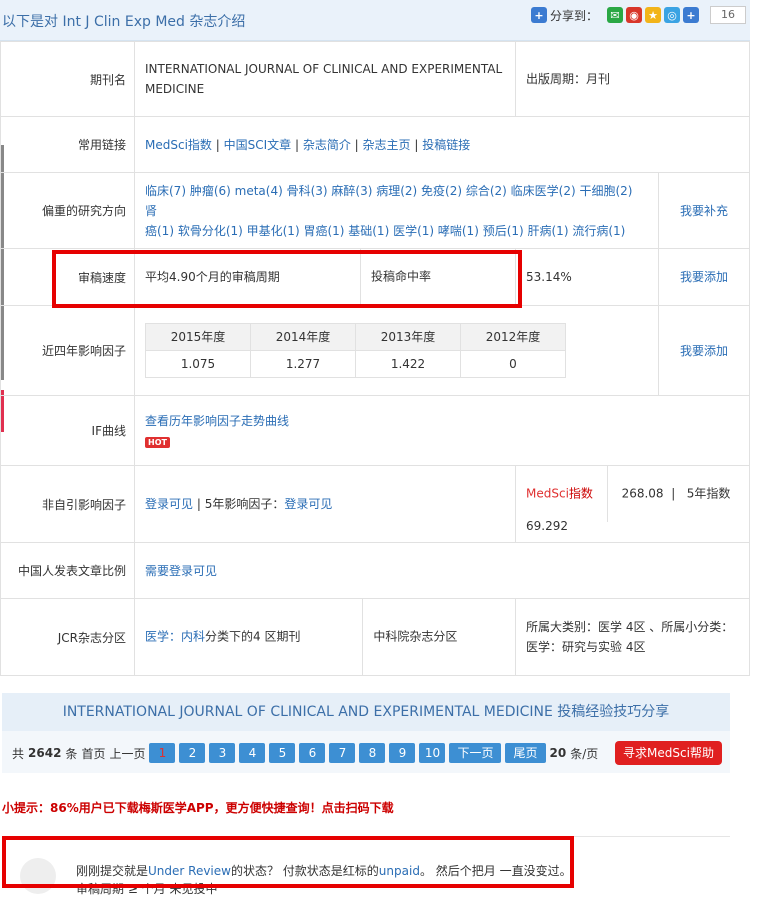  Describe the element at coordinates (198, 364) in the screenshot. I see `if-value: 1.075` at that location.